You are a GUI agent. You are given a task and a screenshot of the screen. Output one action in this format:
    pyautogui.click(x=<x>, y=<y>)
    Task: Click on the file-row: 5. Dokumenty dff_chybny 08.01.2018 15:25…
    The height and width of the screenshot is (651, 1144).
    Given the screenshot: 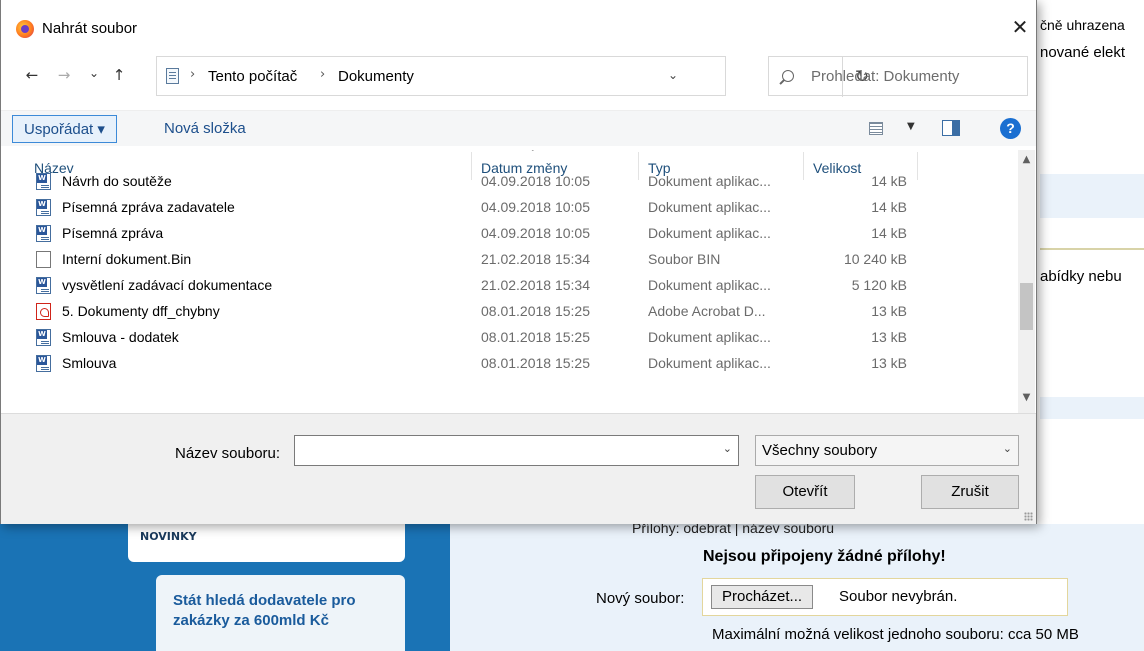 What is the action you would take?
    pyautogui.click(x=511, y=312)
    